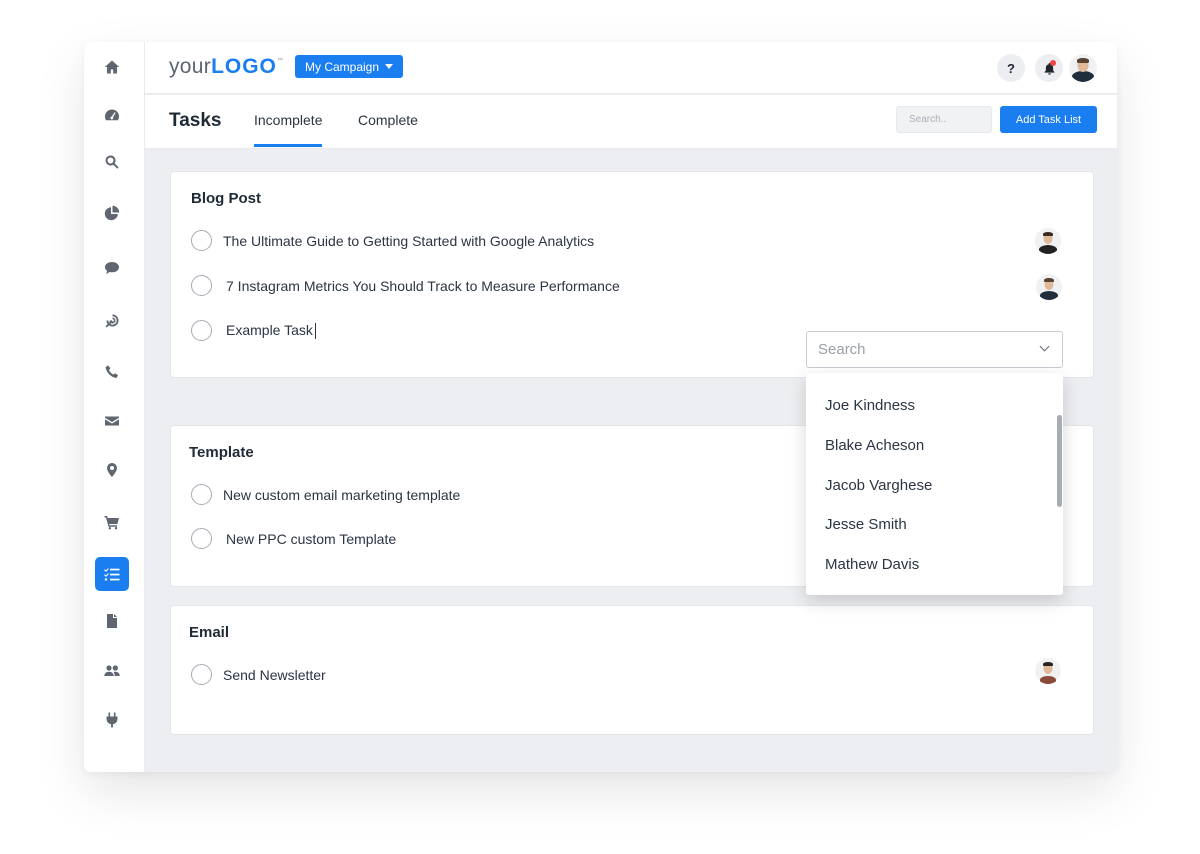  I want to click on sidebar-item-search, so click(112, 162).